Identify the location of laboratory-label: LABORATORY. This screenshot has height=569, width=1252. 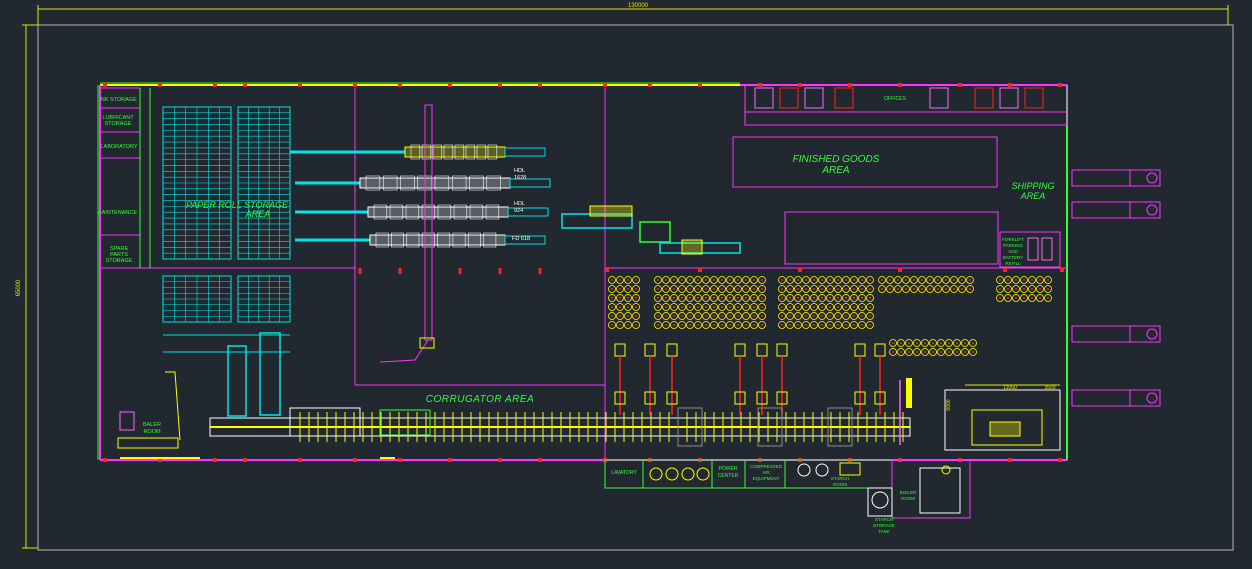
(119, 147).